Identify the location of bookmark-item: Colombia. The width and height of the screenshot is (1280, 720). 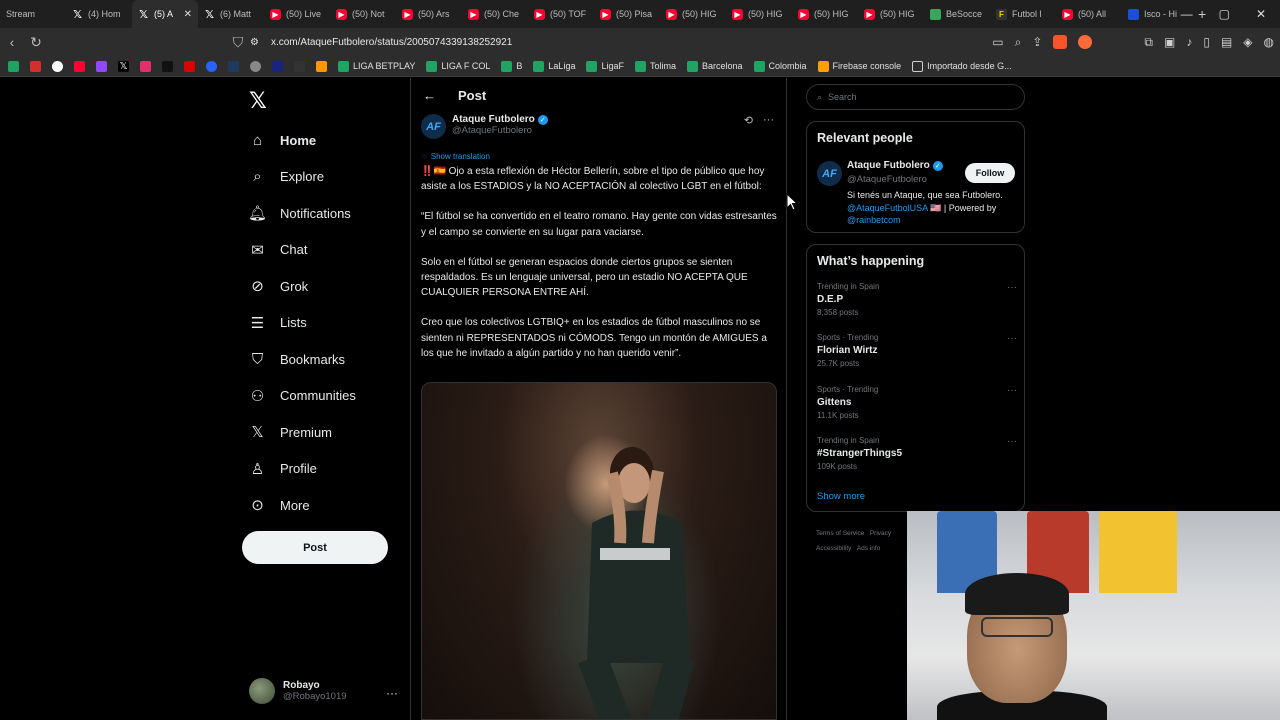
(780, 66).